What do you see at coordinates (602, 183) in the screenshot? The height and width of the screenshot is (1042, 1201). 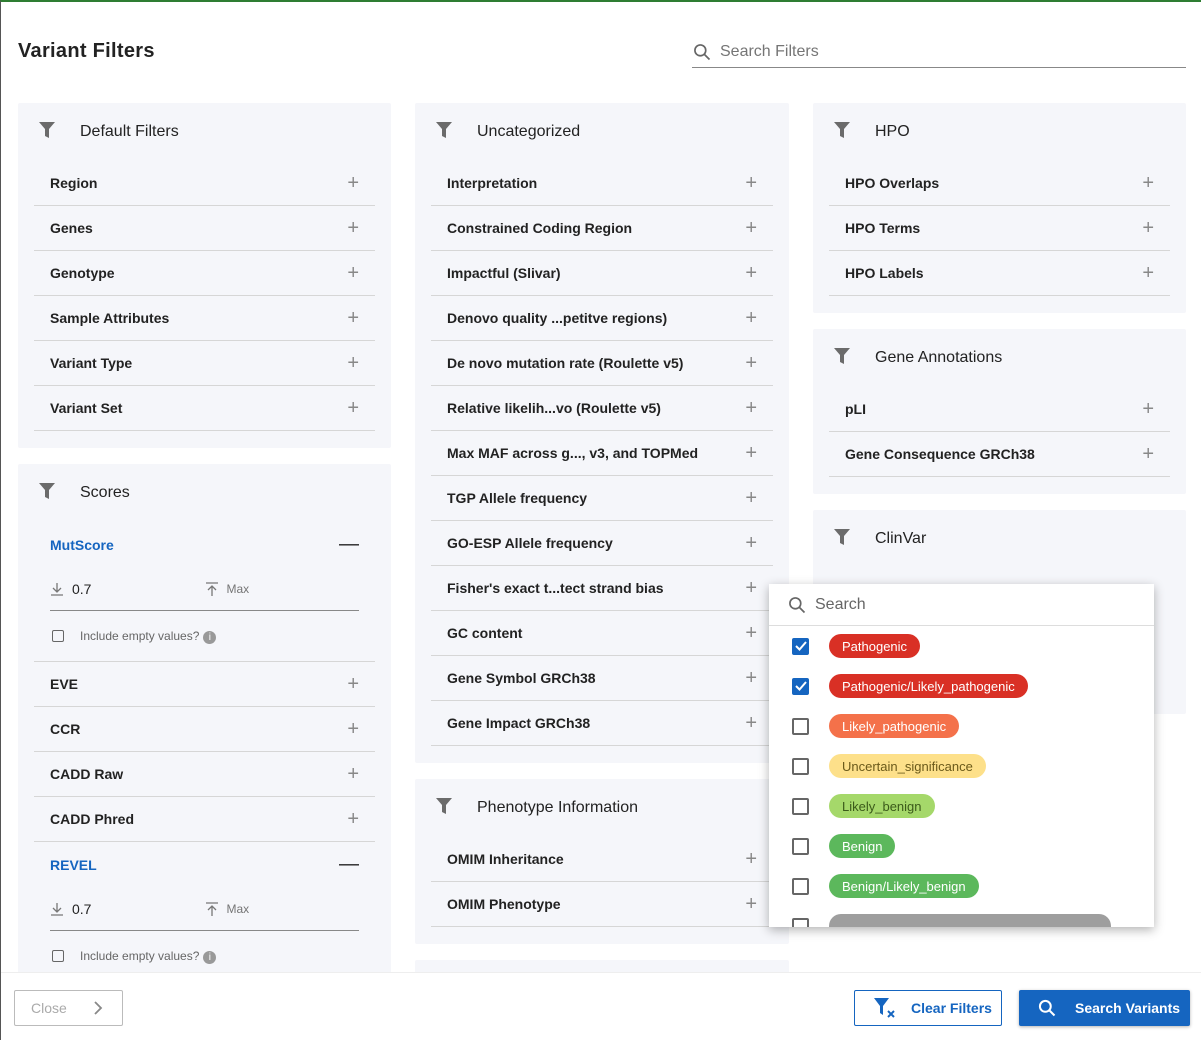 I see `filter-row: Interpretation +` at bounding box center [602, 183].